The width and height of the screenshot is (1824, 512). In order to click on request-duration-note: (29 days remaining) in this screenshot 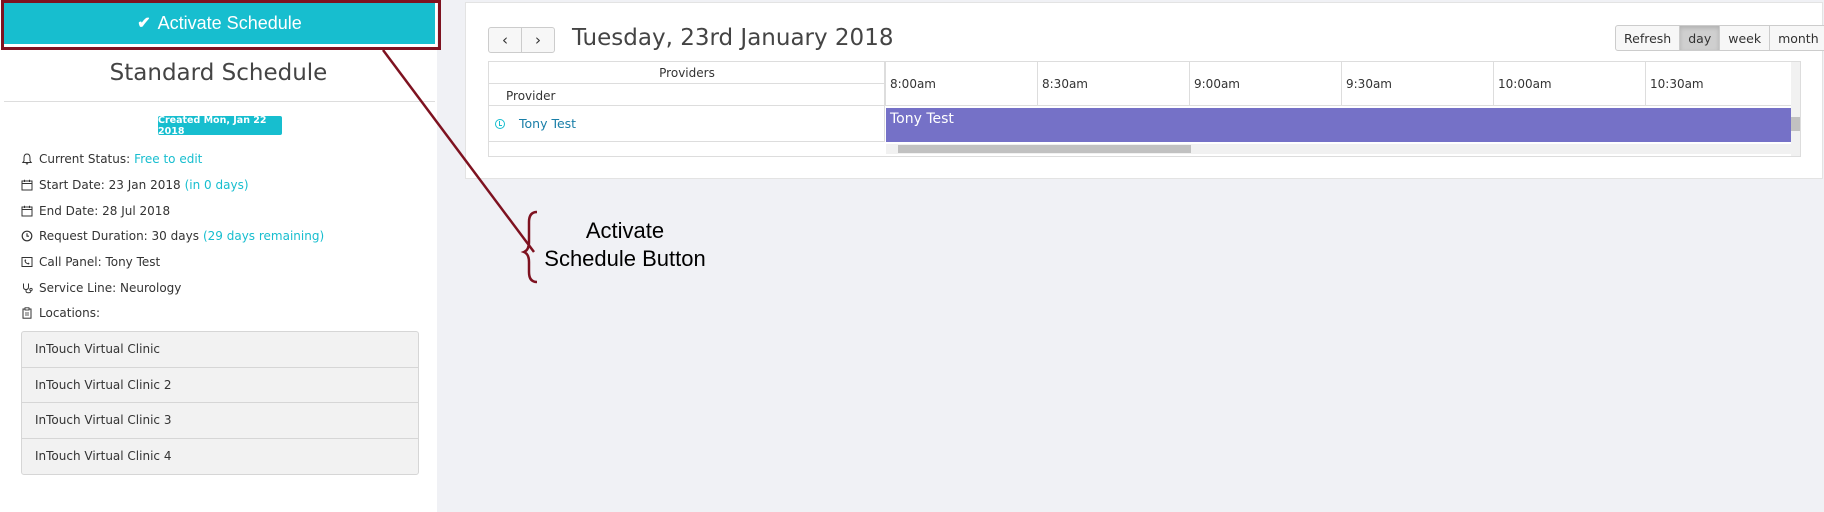, I will do `click(263, 236)`.